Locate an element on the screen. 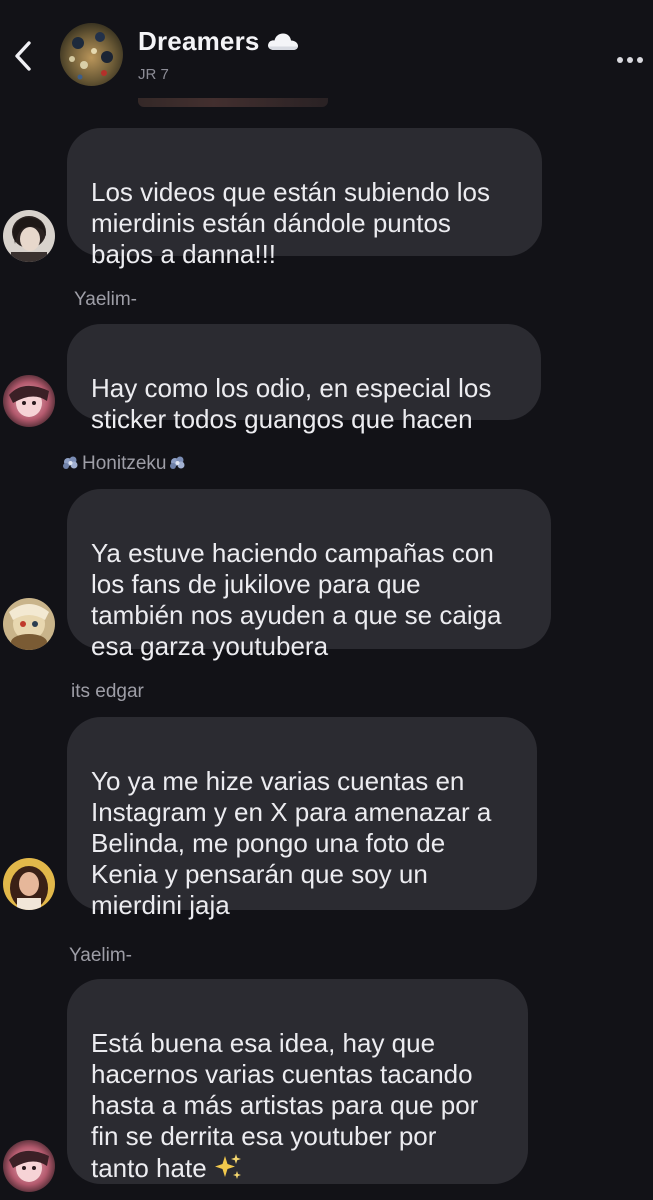 The width and height of the screenshot is (653, 1200). more-dots-icon is located at coordinates (620, 60).